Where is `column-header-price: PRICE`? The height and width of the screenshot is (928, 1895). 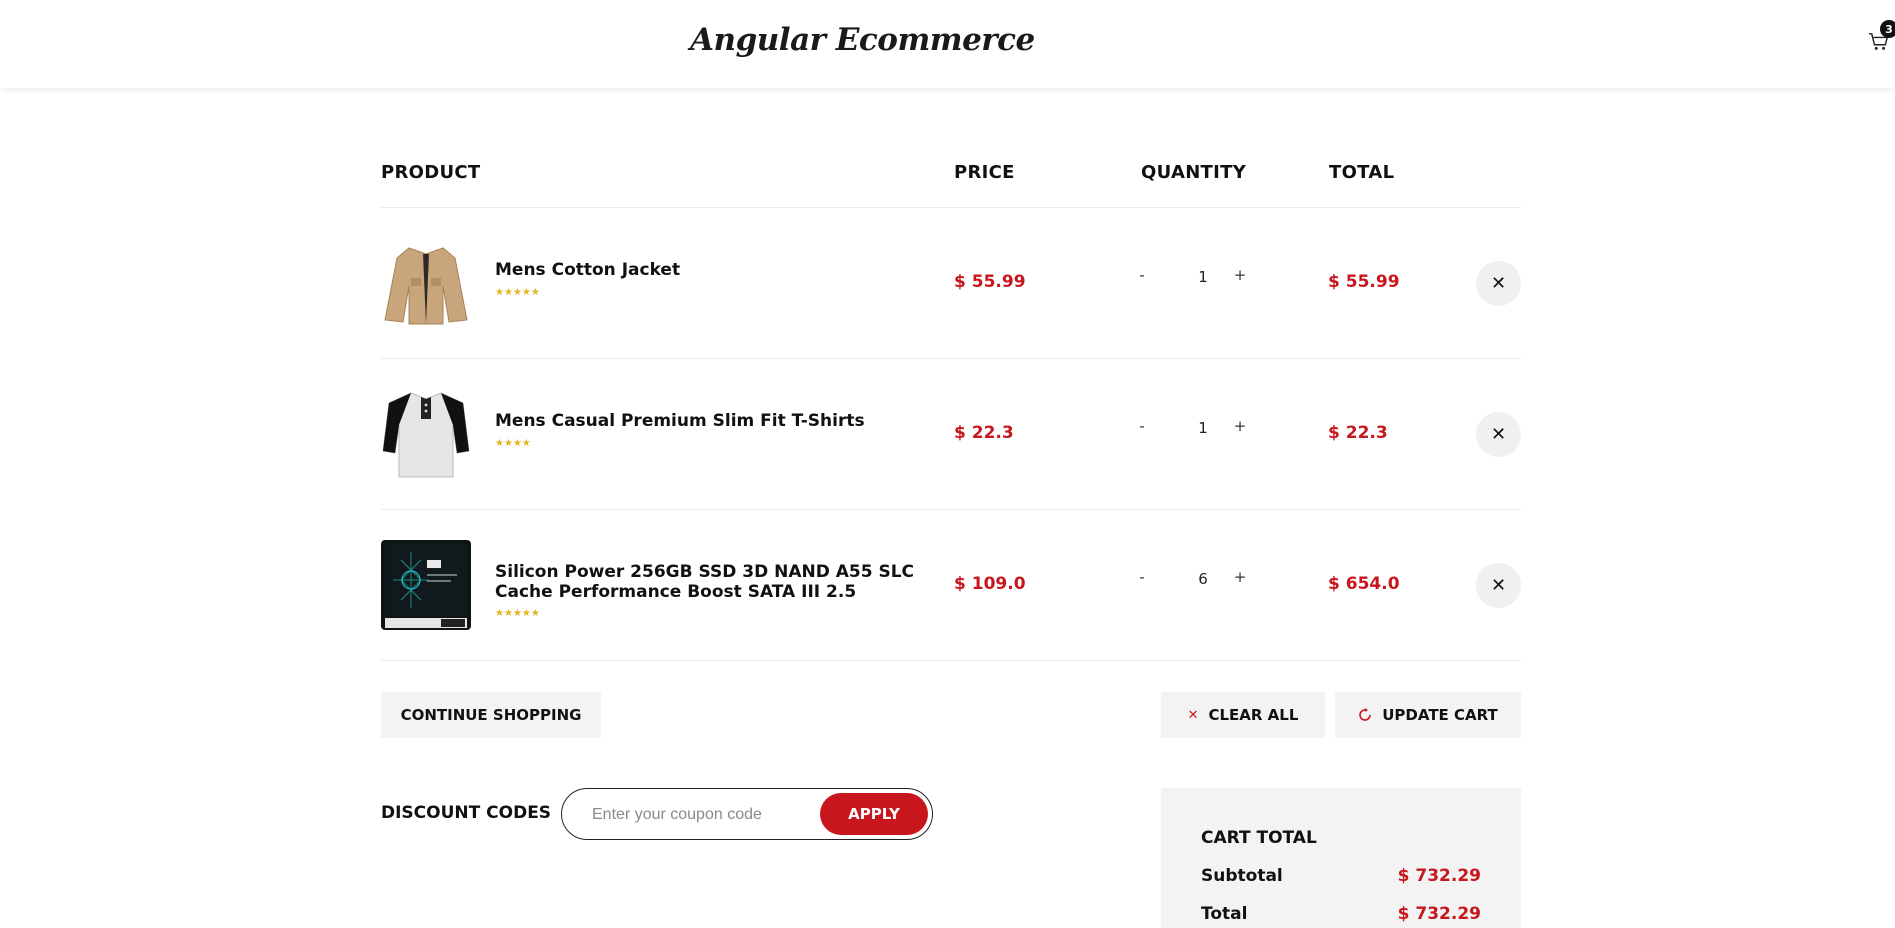
column-header-price: PRICE is located at coordinates (984, 172).